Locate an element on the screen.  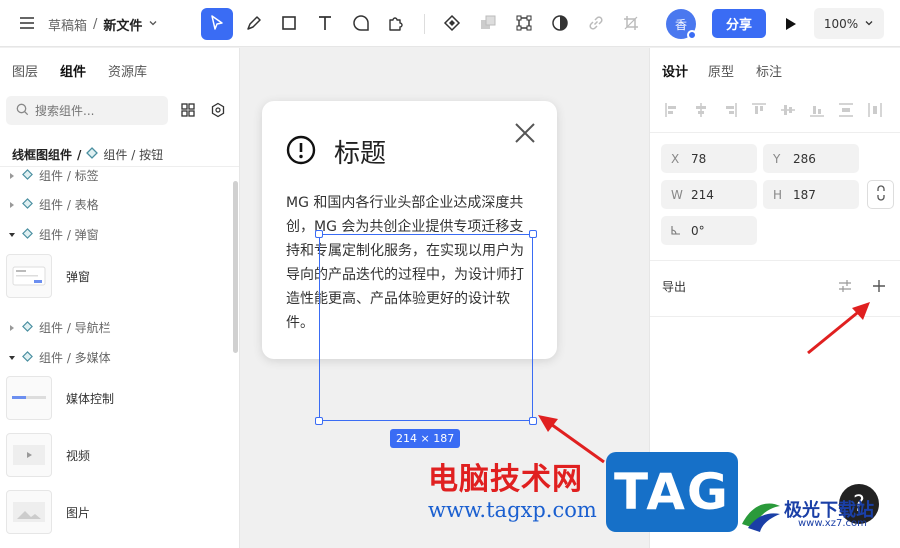
resize-handle-top-right is located at coordinates (533, 234).